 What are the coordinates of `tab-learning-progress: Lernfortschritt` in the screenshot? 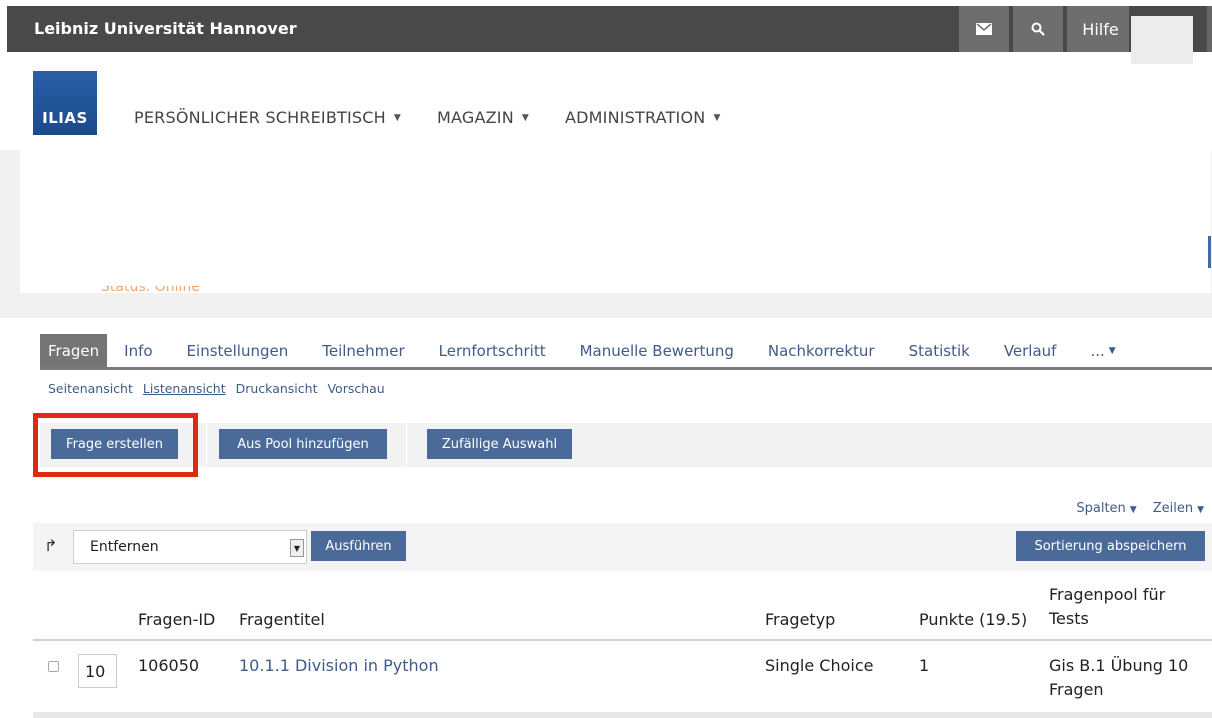 It's located at (492, 350).